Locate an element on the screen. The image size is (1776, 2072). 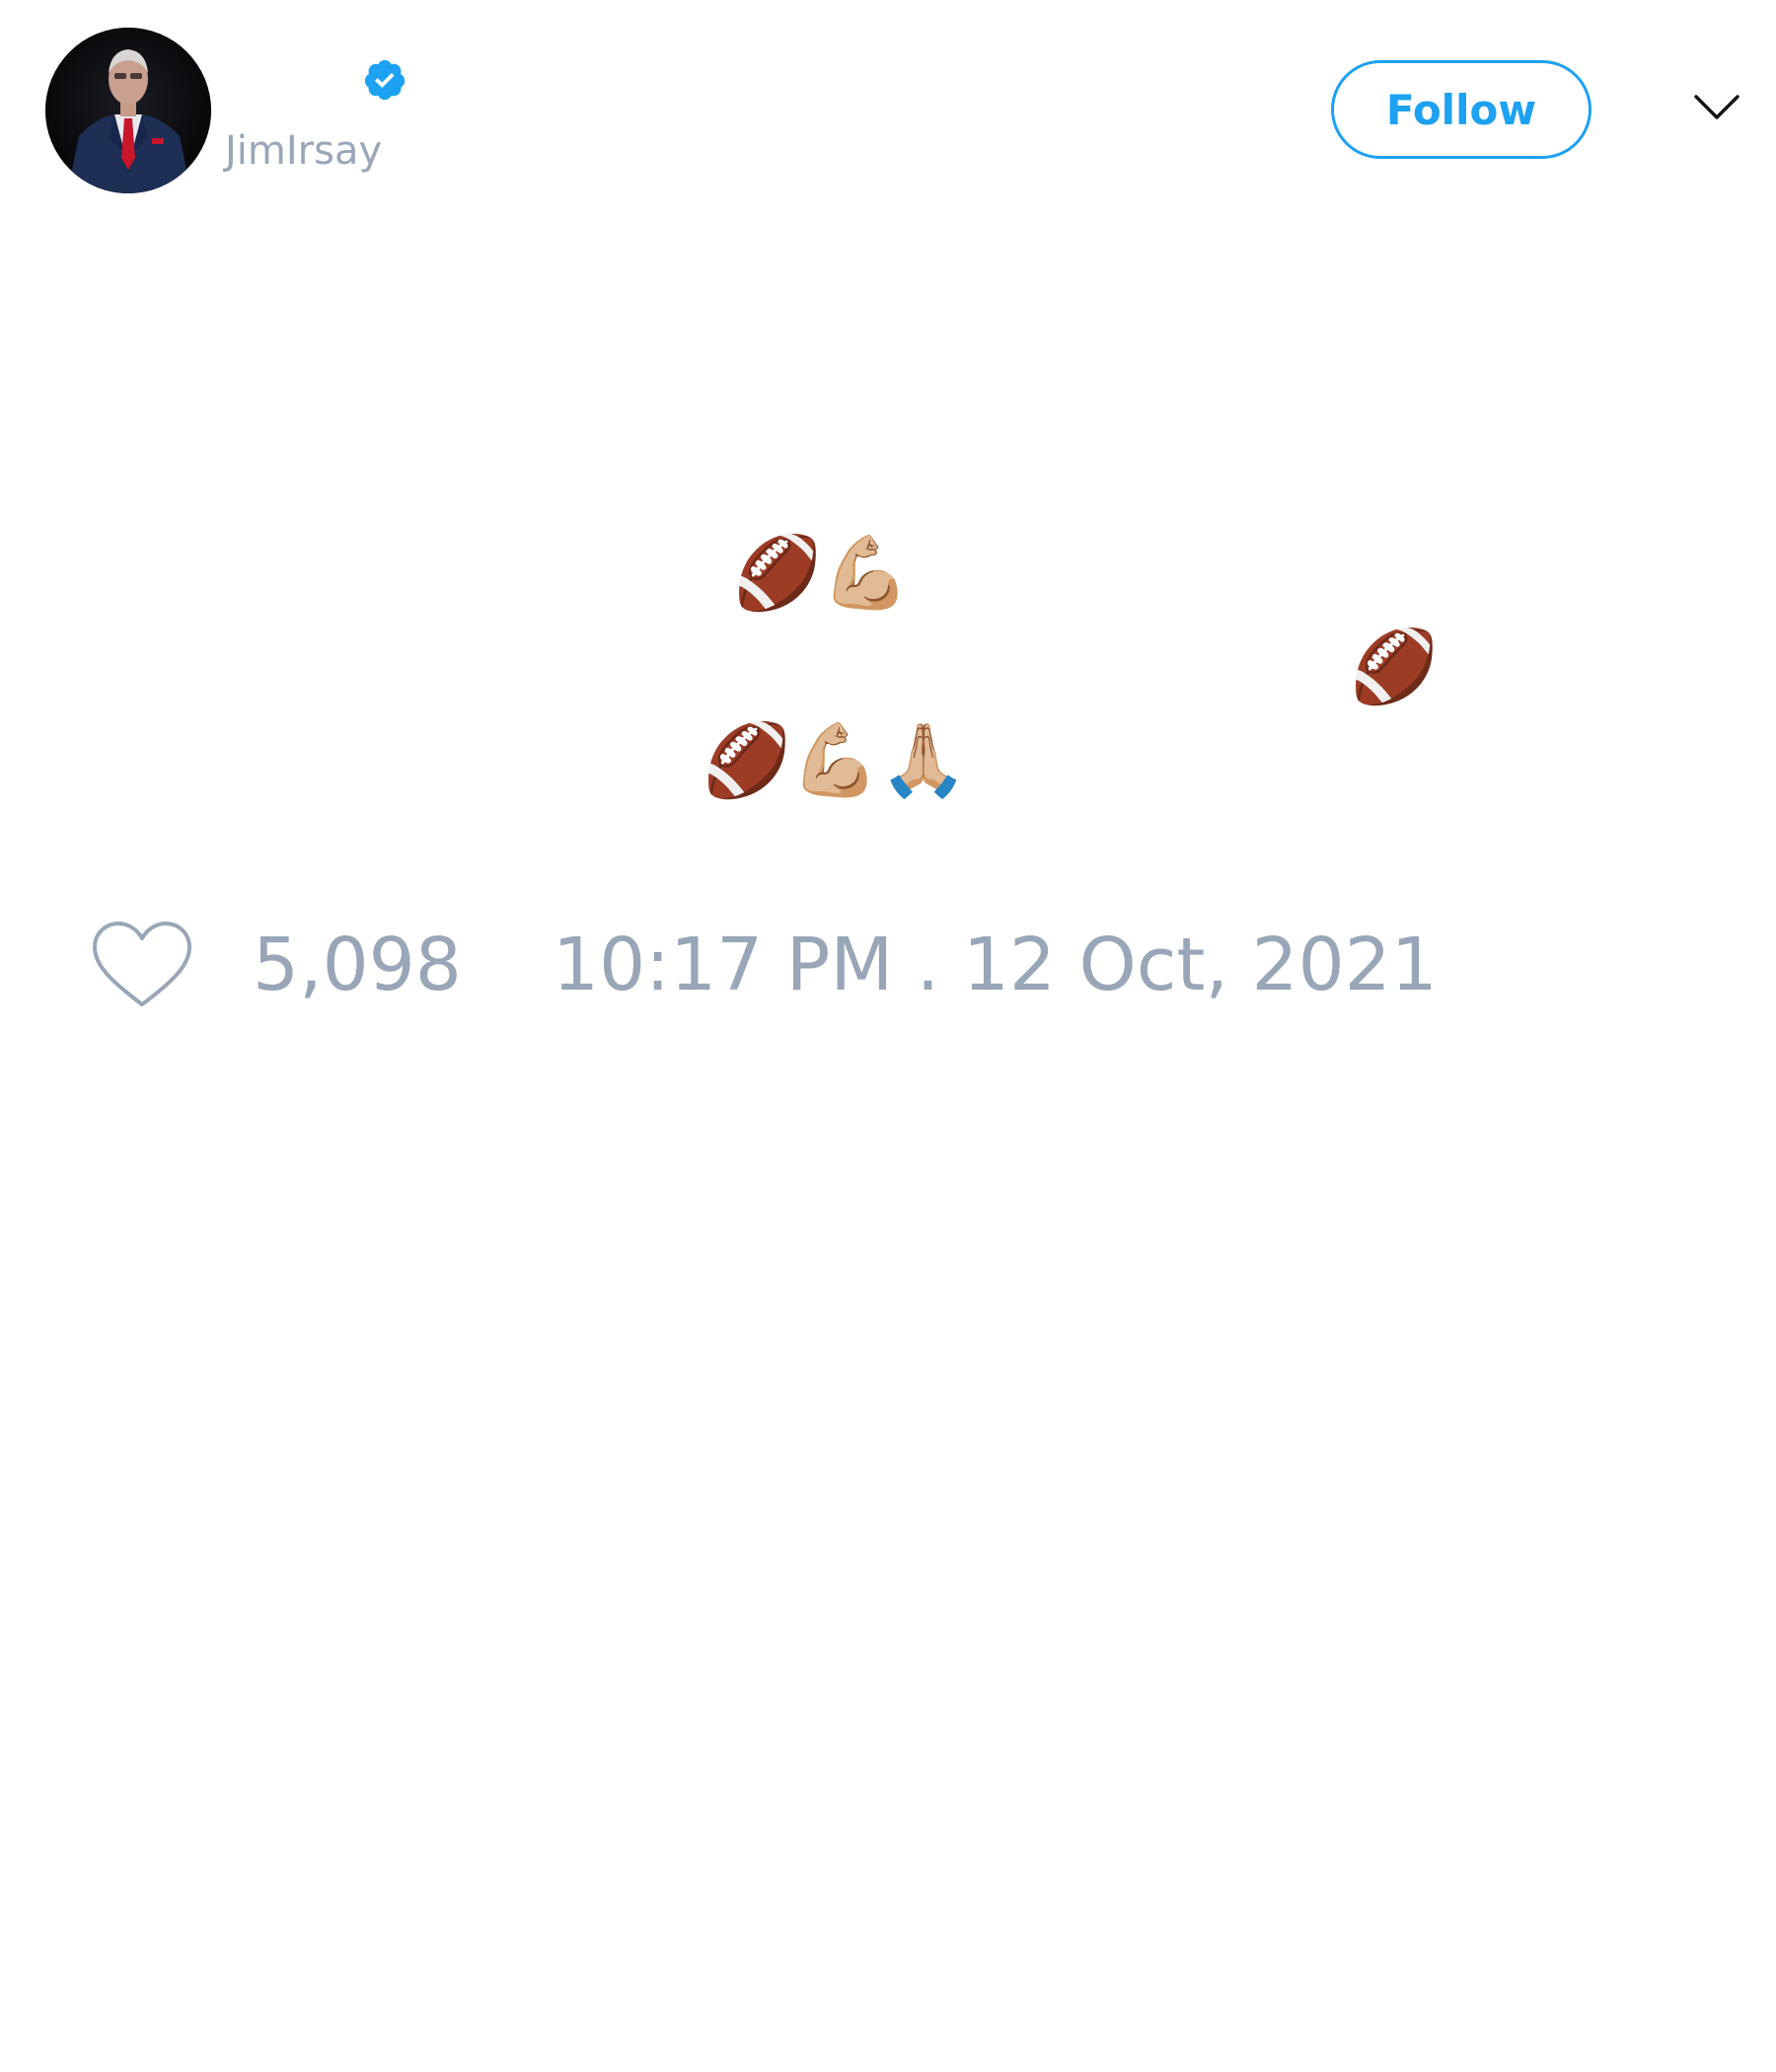
tweet-timestamp: 10:17 PM . 12 Oct, 2021 is located at coordinates (996, 965).